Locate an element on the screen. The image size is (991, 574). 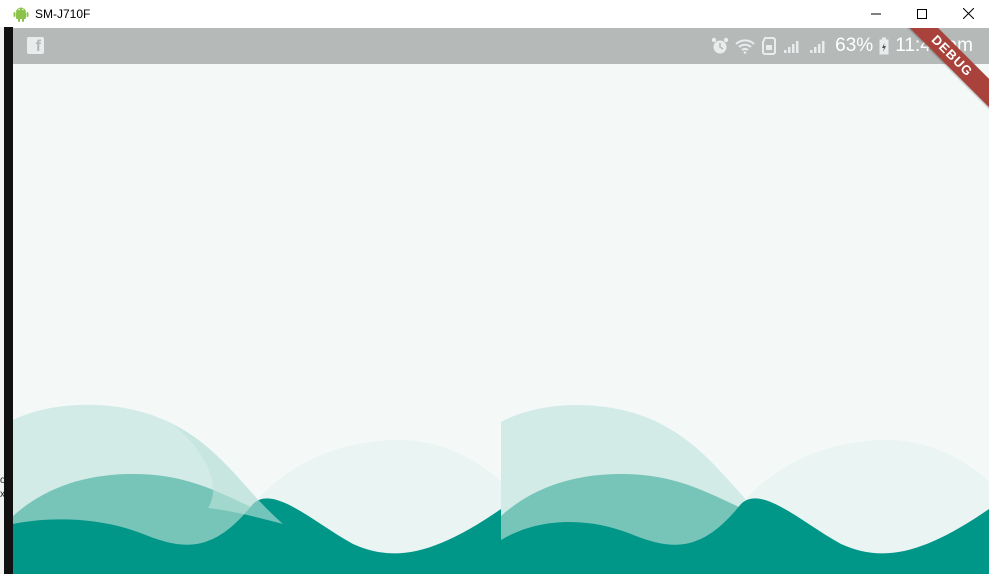
alarm-icon is located at coordinates (720, 46).